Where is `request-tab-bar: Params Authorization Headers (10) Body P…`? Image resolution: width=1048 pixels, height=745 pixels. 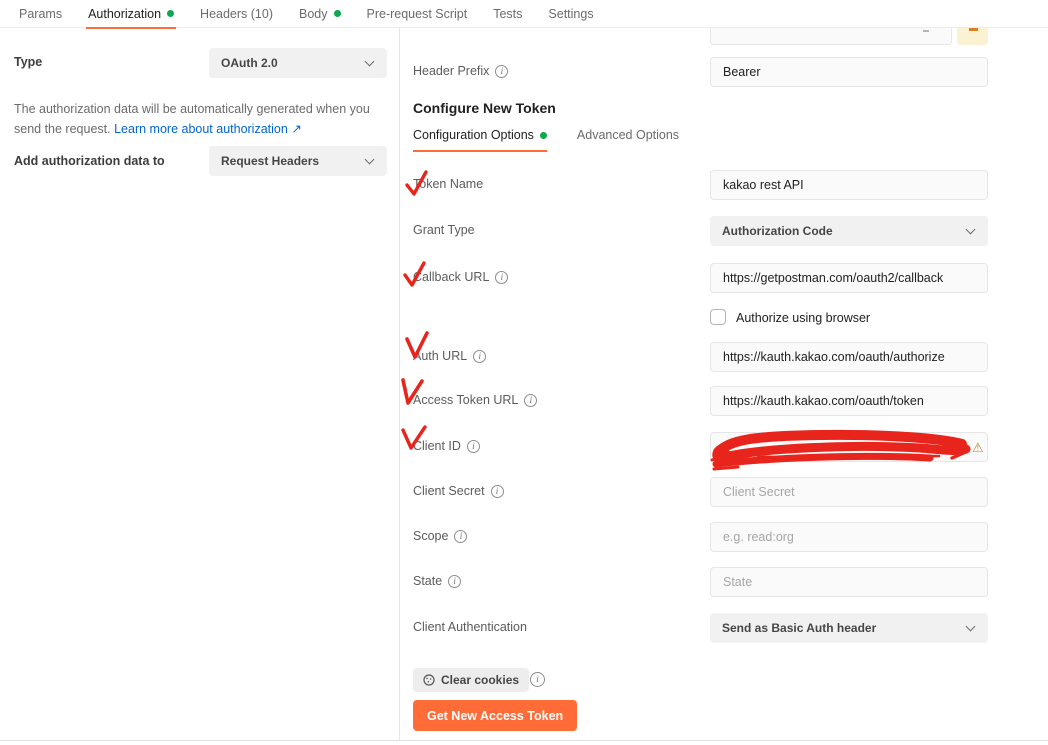
request-tab-bar: Params Authorization Headers (10) Body P… is located at coordinates (524, 14).